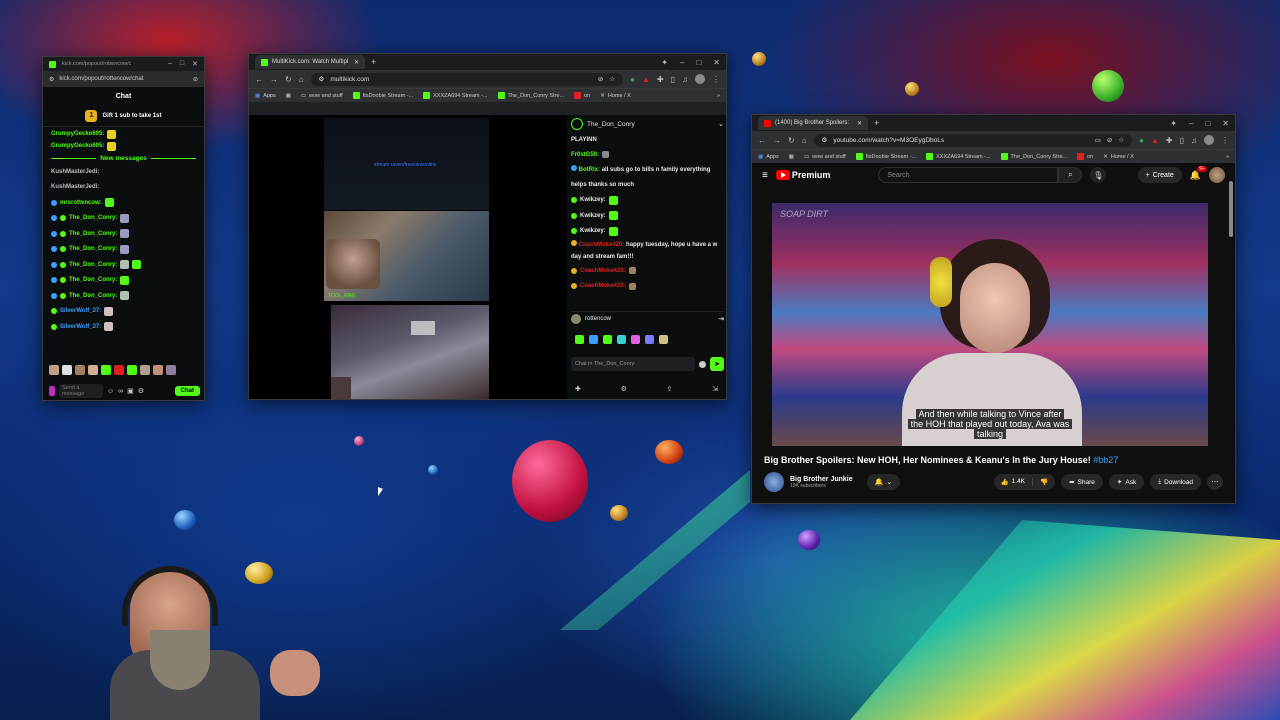 Image resolution: width=1280 pixels, height=720 pixels. What do you see at coordinates (81, 203) in the screenshot?
I see `chat-username: mrsrottencow:` at bounding box center [81, 203].